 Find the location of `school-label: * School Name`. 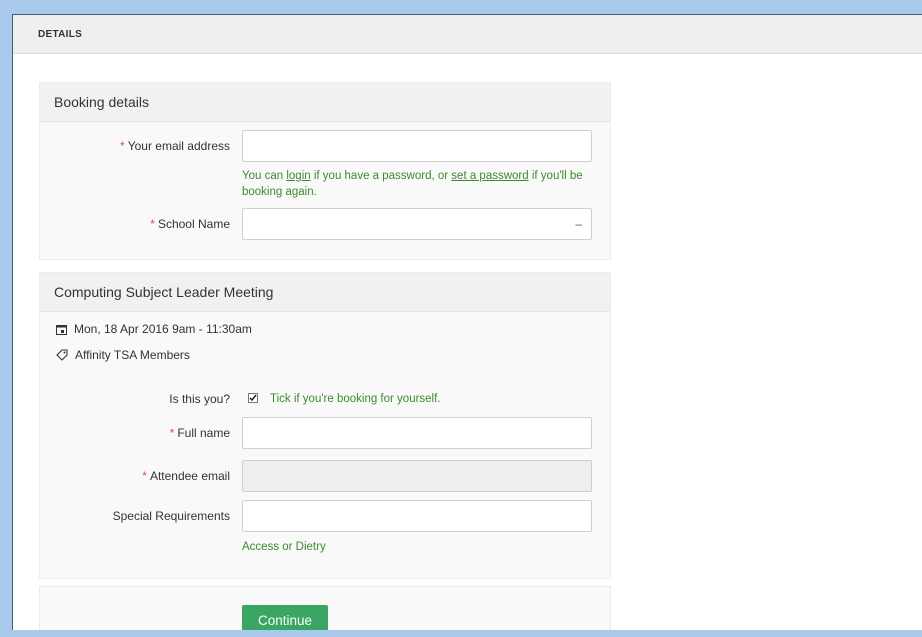

school-label: * School Name is located at coordinates (190, 224).